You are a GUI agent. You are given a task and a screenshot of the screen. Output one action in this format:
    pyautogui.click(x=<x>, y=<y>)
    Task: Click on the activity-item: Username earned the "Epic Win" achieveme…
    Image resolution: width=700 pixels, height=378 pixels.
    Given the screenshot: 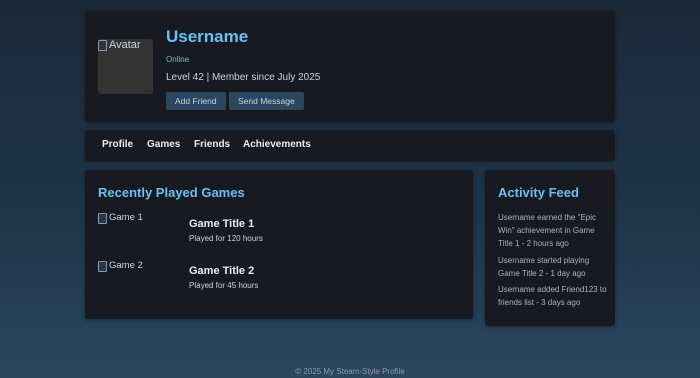 What is the action you would take?
    pyautogui.click(x=547, y=230)
    